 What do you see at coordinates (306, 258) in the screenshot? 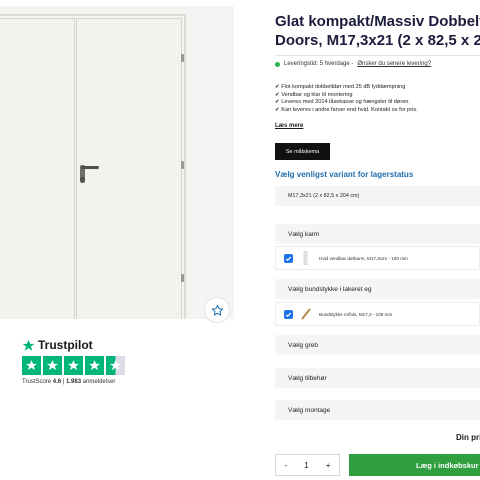
I see `door-frame-thumbnail-icon` at bounding box center [306, 258].